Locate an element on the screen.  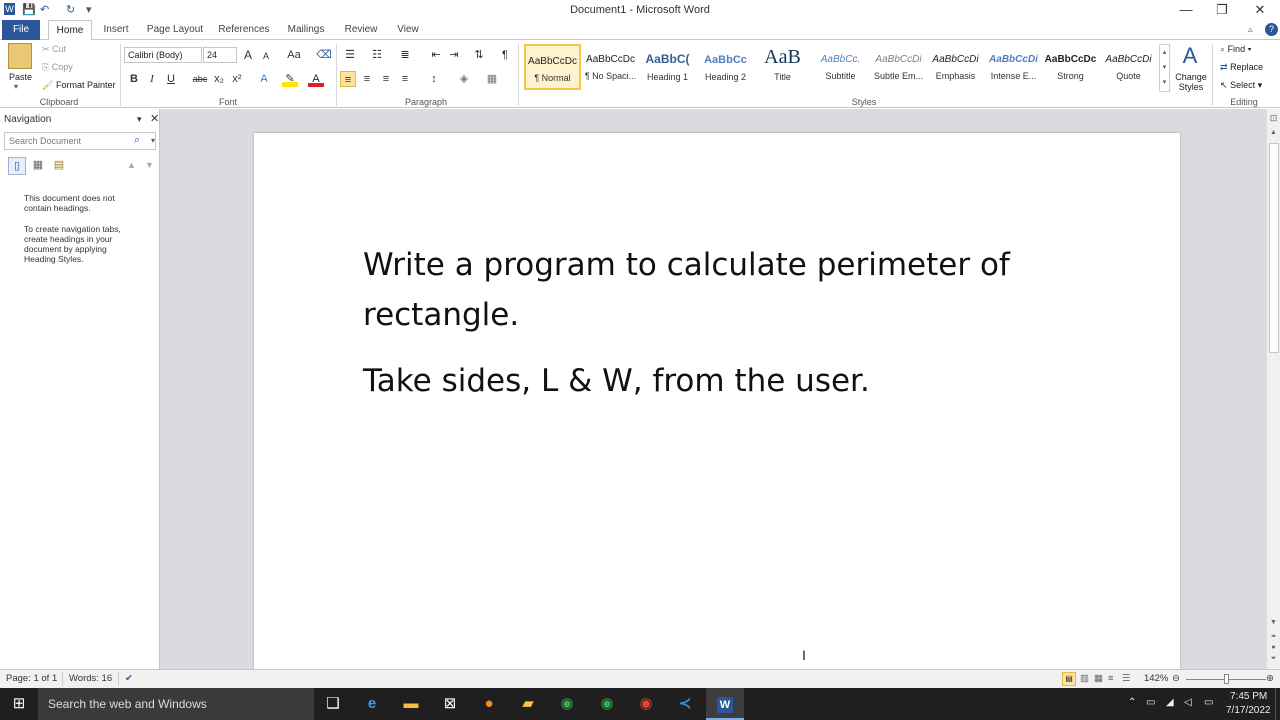
zoom-out-icon: ⊖ is located at coordinates (1176, 678).